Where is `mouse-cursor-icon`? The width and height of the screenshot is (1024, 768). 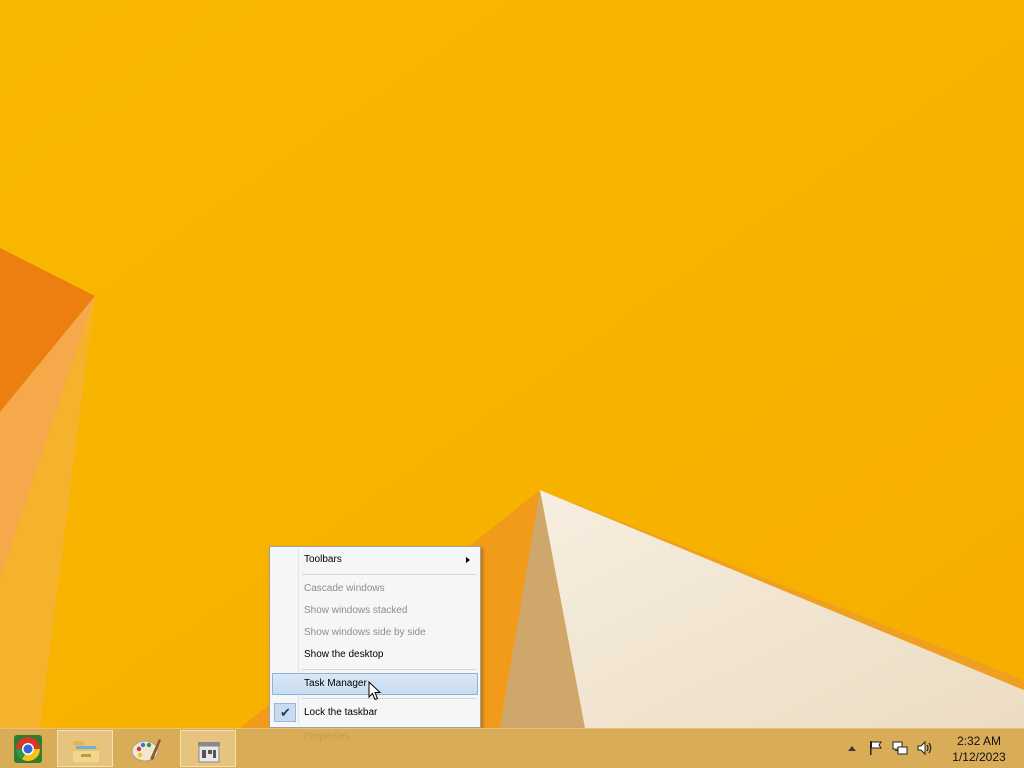 mouse-cursor-icon is located at coordinates (375, 691).